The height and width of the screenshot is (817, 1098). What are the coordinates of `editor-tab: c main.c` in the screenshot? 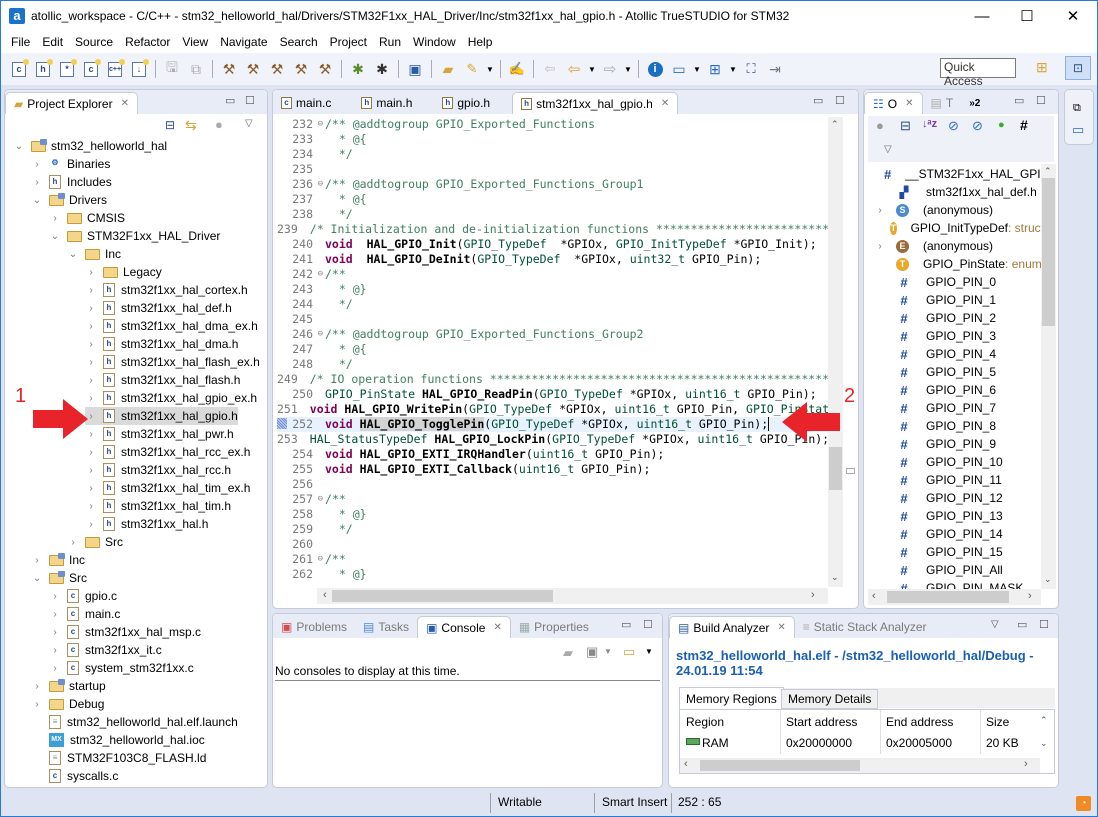 It's located at (306, 103).